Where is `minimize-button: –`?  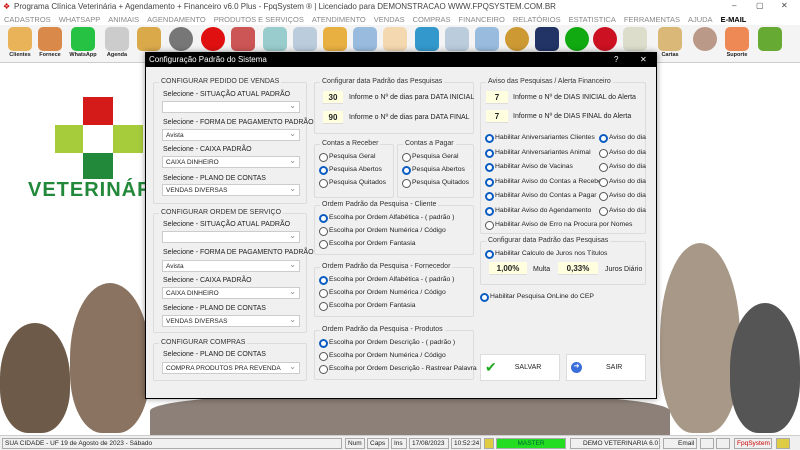
minimize-button: – is located at coordinates (734, 5).